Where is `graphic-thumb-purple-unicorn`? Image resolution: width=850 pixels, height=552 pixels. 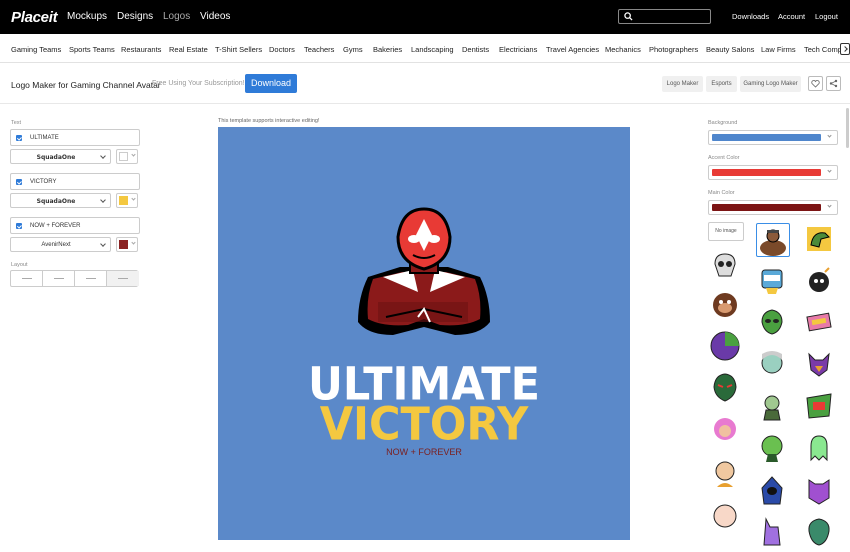 graphic-thumb-purple-unicorn is located at coordinates (773, 532).